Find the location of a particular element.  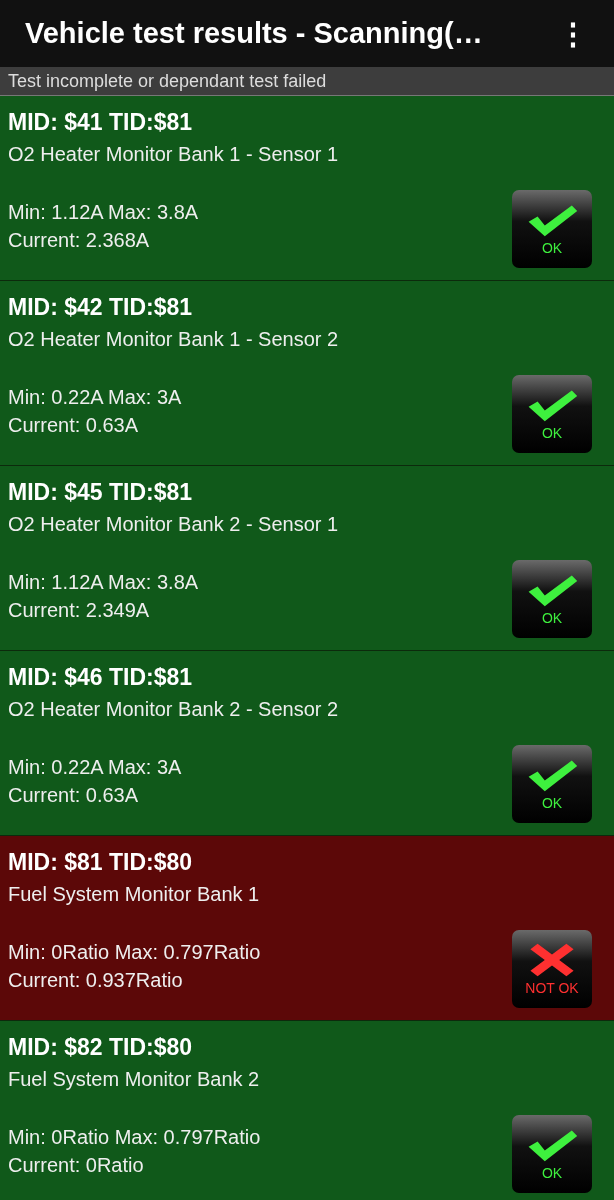

more-menu-button: ⋮ is located at coordinates (573, 33).